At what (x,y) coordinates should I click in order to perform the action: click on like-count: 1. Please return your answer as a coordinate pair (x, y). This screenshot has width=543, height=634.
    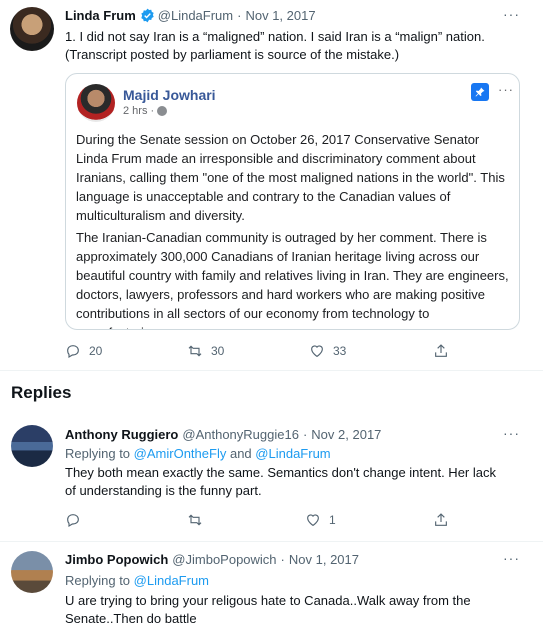
    Looking at the image, I should click on (332, 520).